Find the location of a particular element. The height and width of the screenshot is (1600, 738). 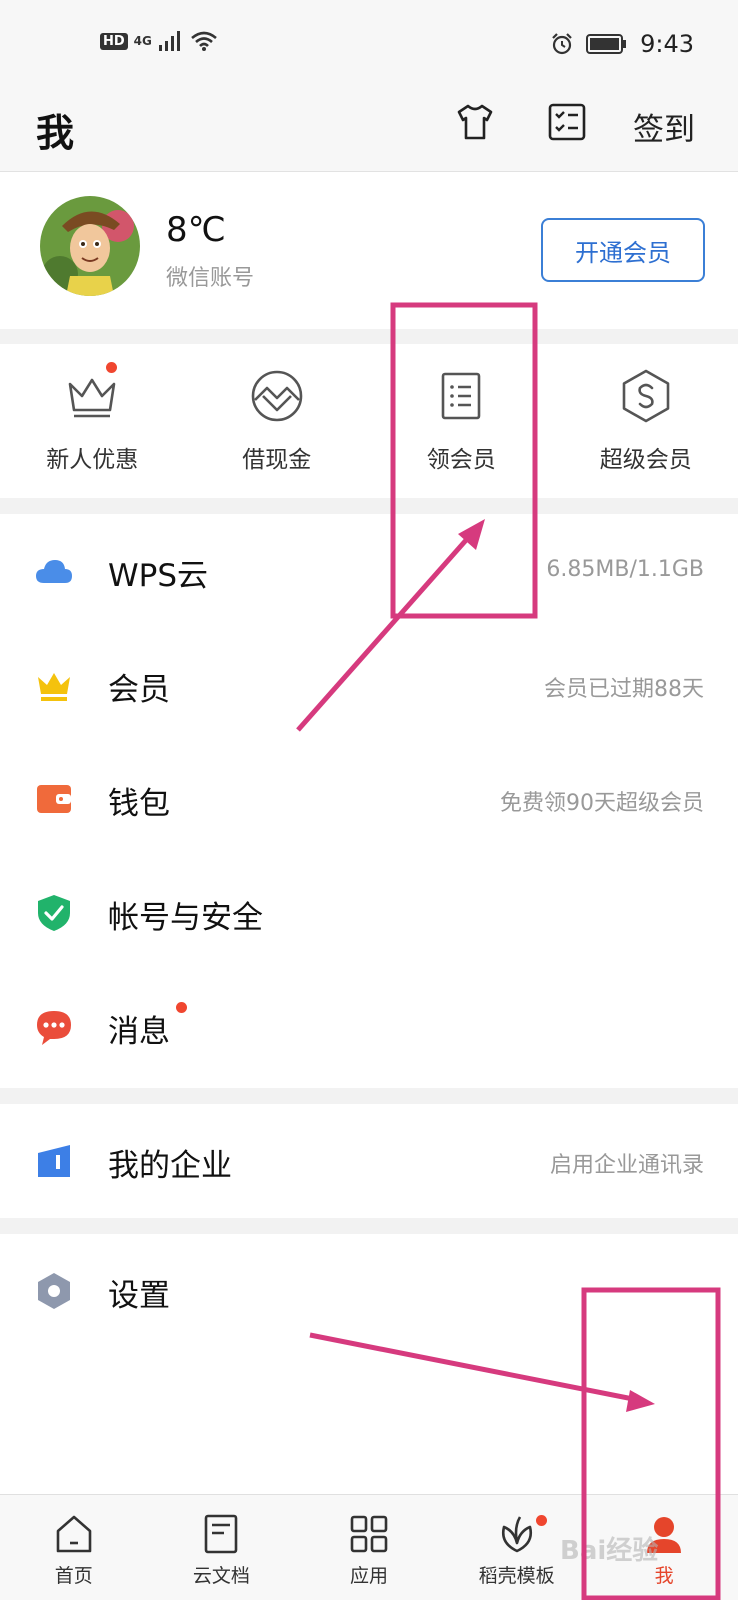

avatar is located at coordinates (90, 246).